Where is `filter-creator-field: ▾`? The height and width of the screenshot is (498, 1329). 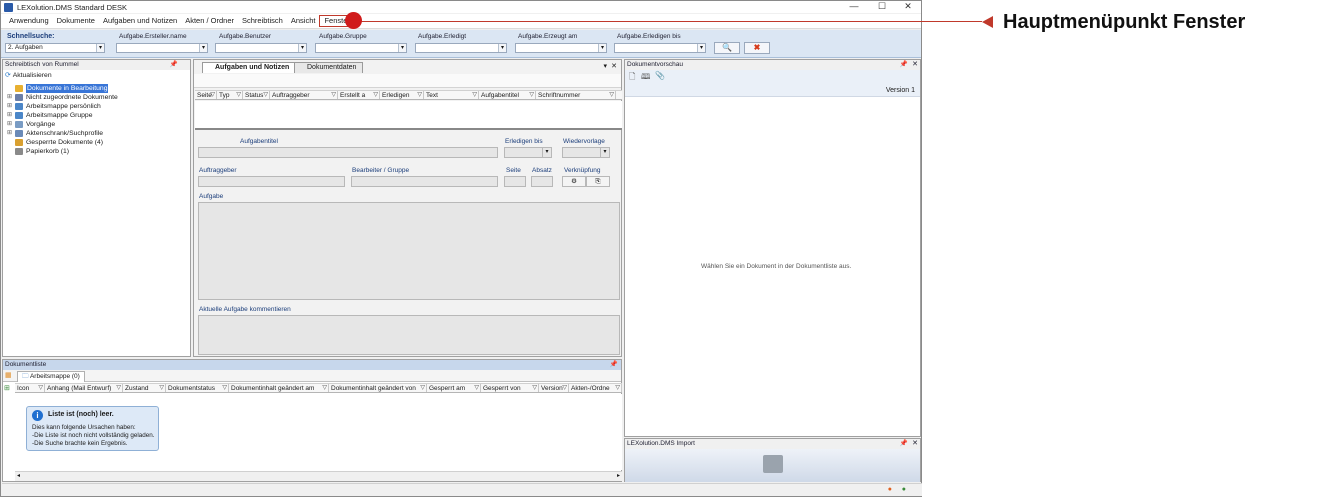
filter-creator-field: ▾ is located at coordinates (162, 48).